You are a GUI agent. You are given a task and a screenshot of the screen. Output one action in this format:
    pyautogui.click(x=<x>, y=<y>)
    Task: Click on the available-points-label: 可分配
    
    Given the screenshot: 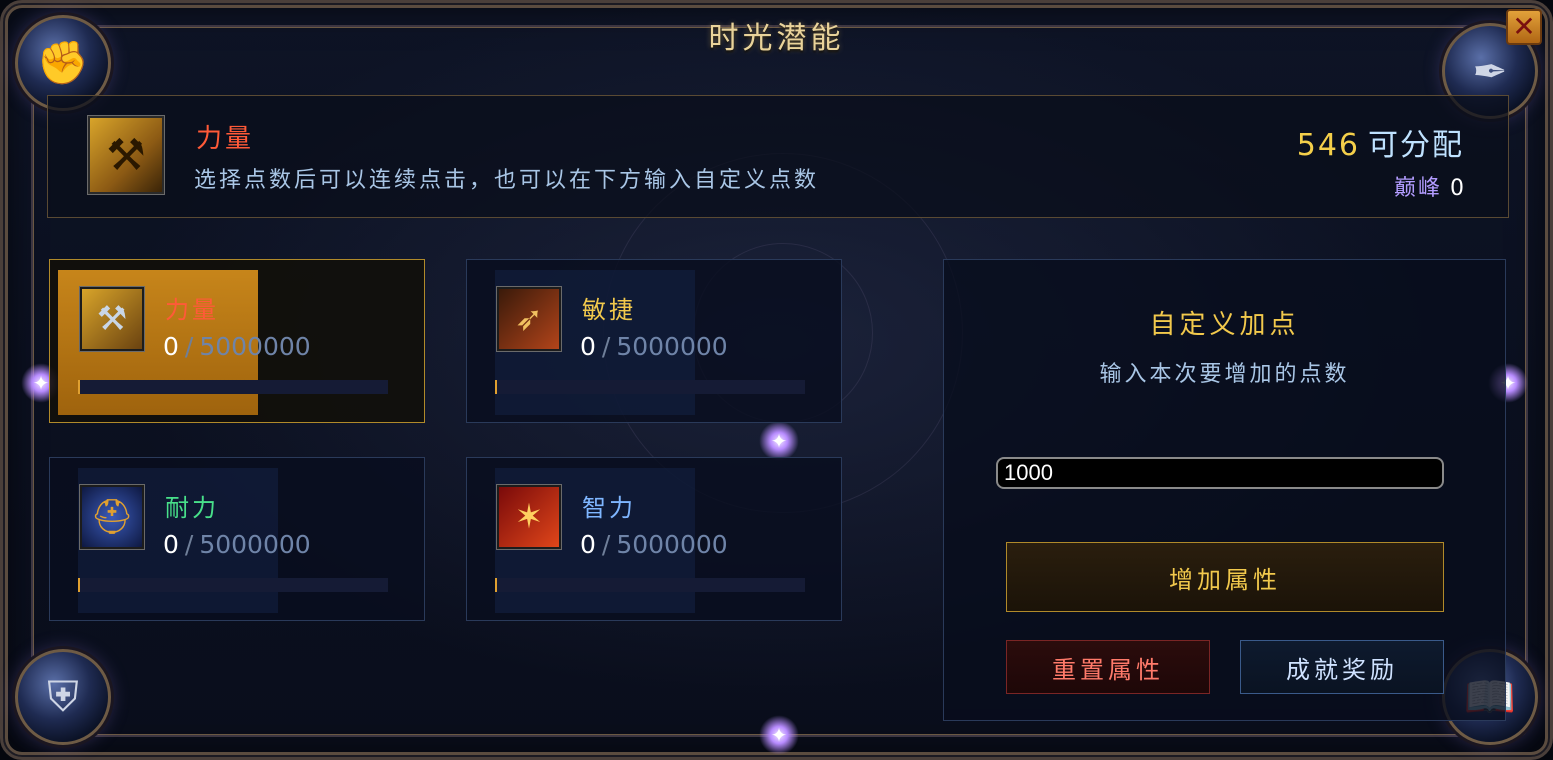 What is the action you would take?
    pyautogui.click(x=1416, y=145)
    